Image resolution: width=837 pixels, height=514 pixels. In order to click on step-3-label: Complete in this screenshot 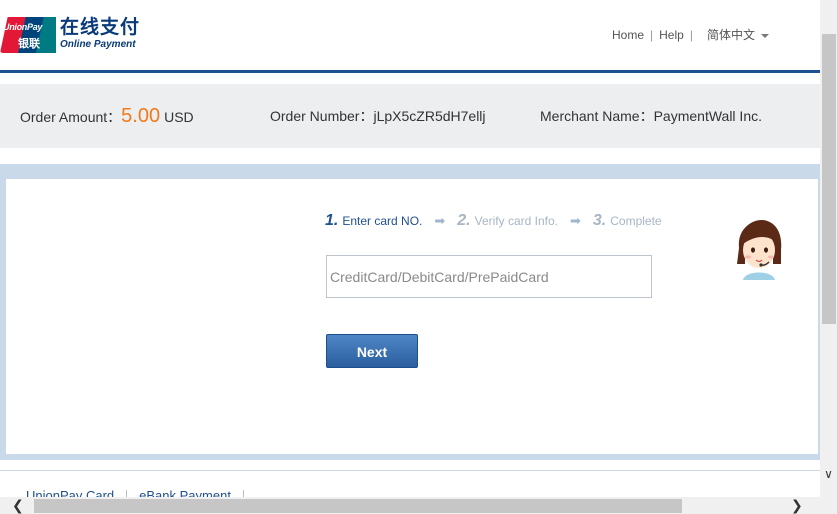, I will do `click(636, 221)`.